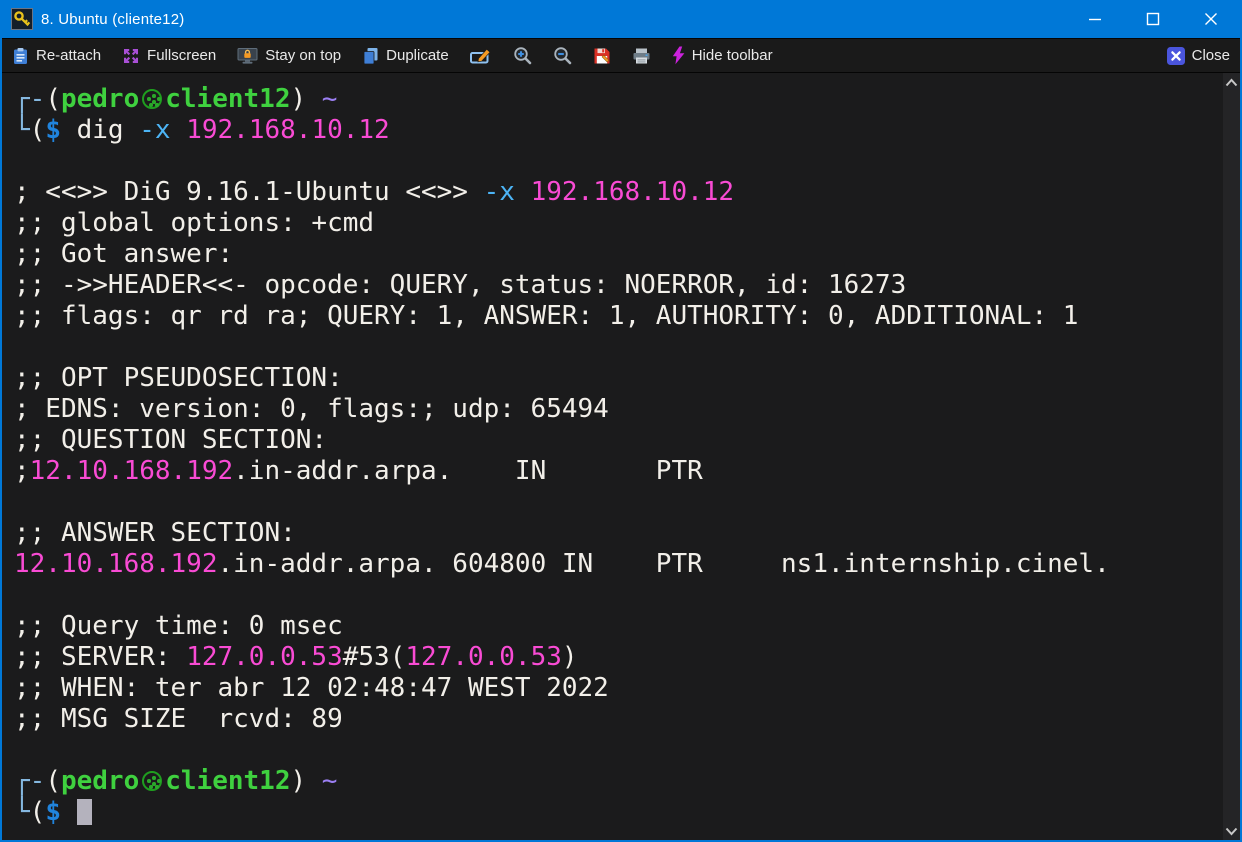 This screenshot has height=842, width=1242. I want to click on duplicate-label: Duplicate, so click(417, 55).